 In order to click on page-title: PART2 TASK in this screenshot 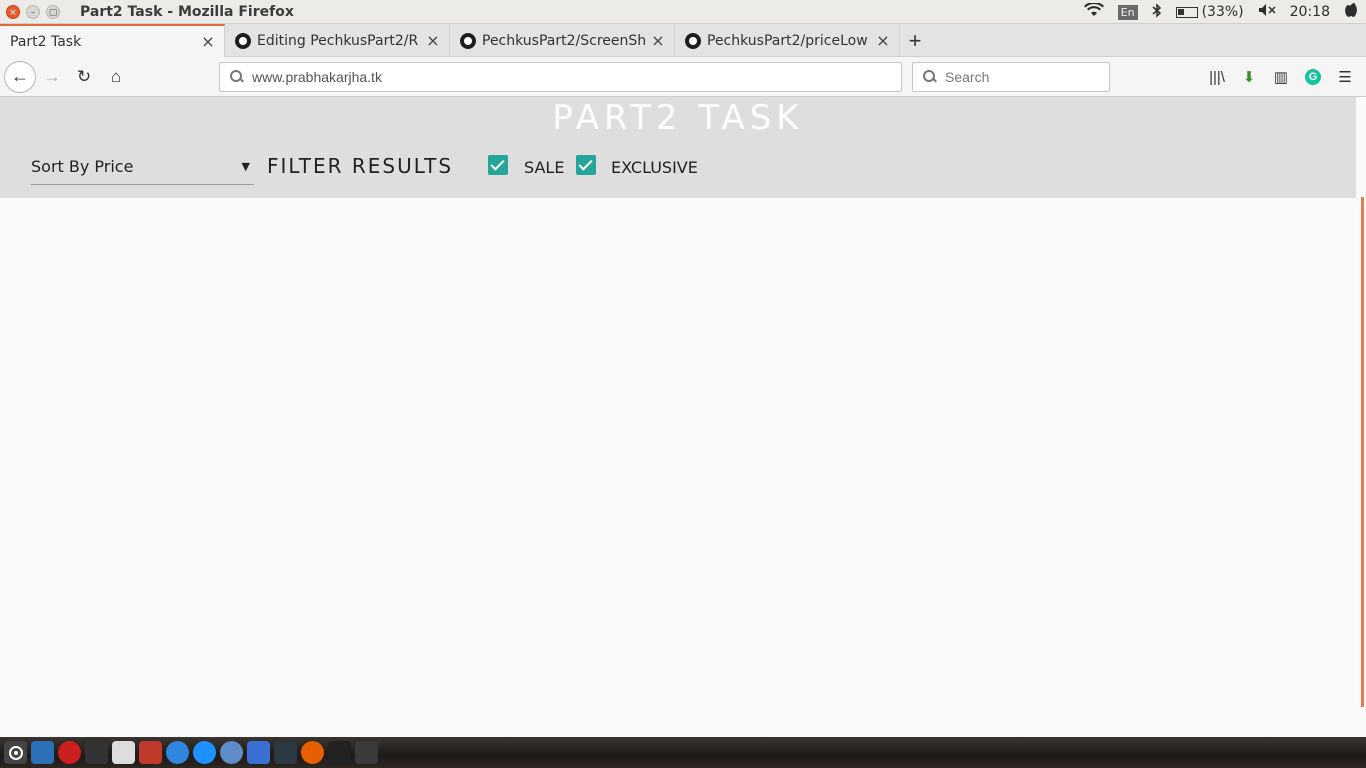, I will do `click(678, 118)`.